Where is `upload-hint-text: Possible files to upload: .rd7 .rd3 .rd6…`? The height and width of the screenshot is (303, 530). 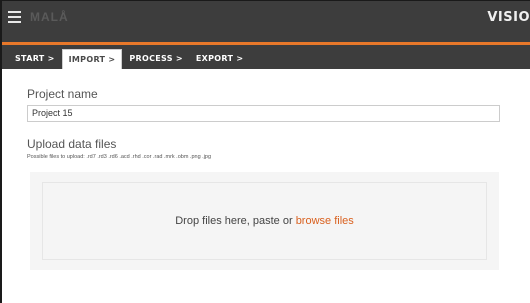
upload-hint-text: Possible files to upload: .rd7 .rd3 .rd6… is located at coordinates (119, 157).